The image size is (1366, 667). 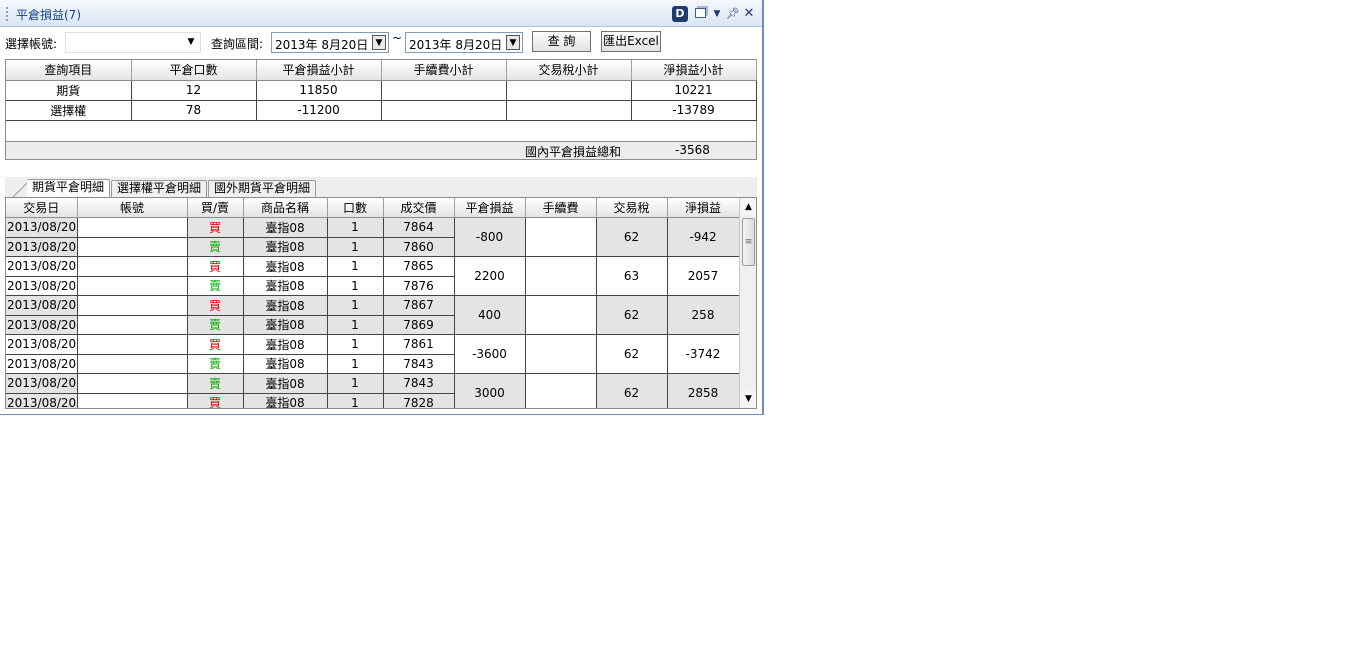 I want to click on column-header: 平倉損益, so click(x=490, y=208).